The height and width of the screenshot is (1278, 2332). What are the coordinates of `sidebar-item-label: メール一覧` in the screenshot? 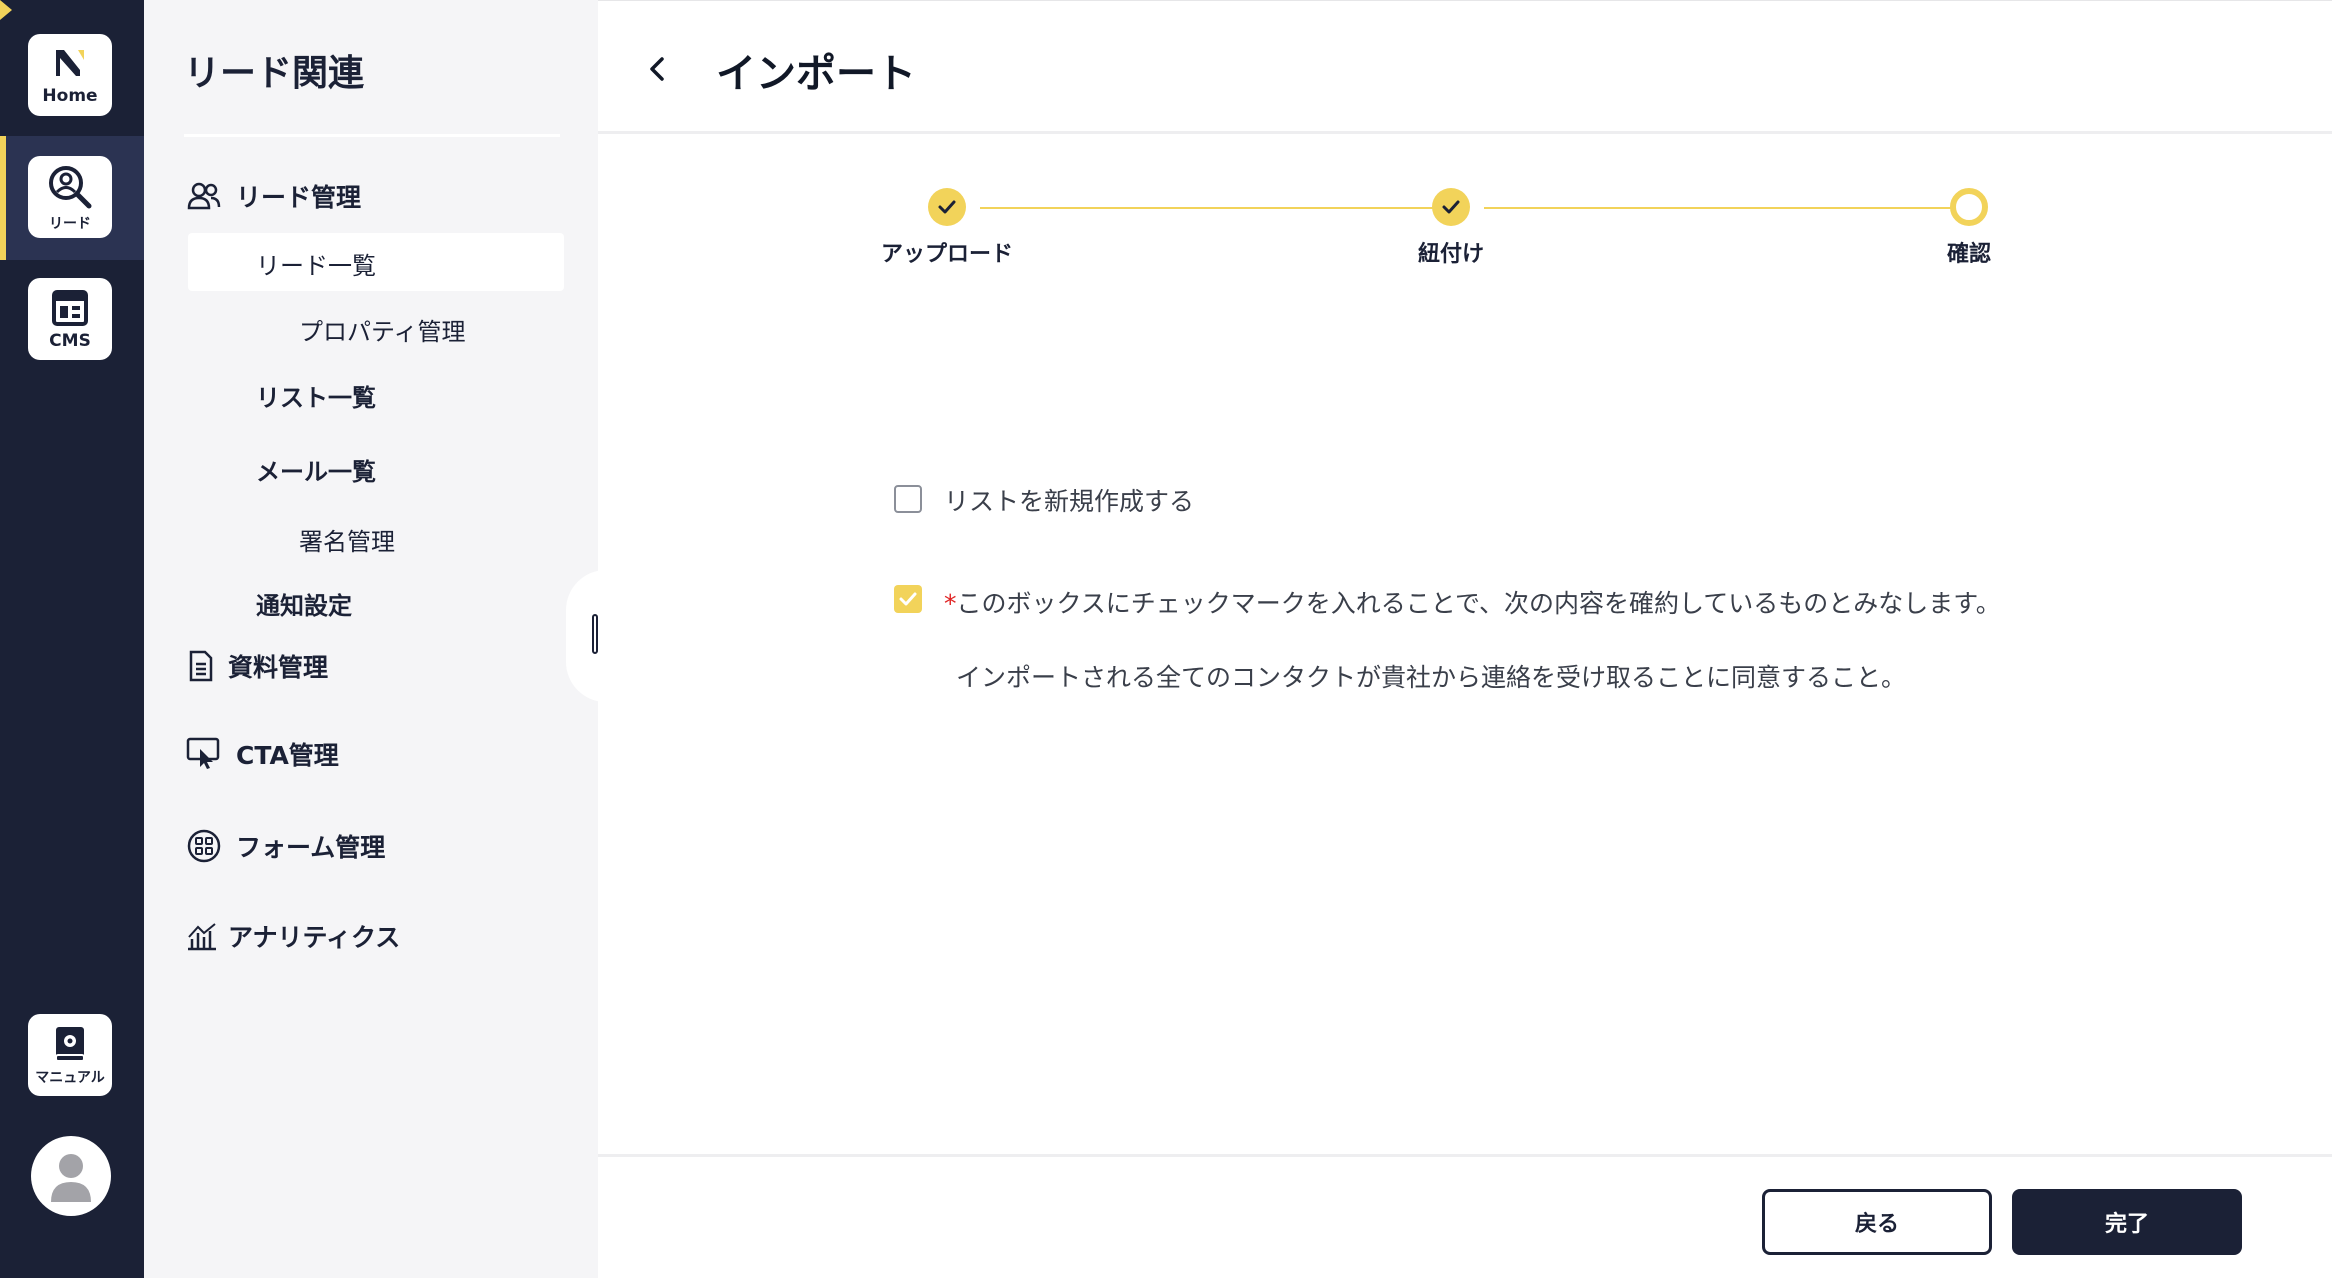 It's located at (316, 472).